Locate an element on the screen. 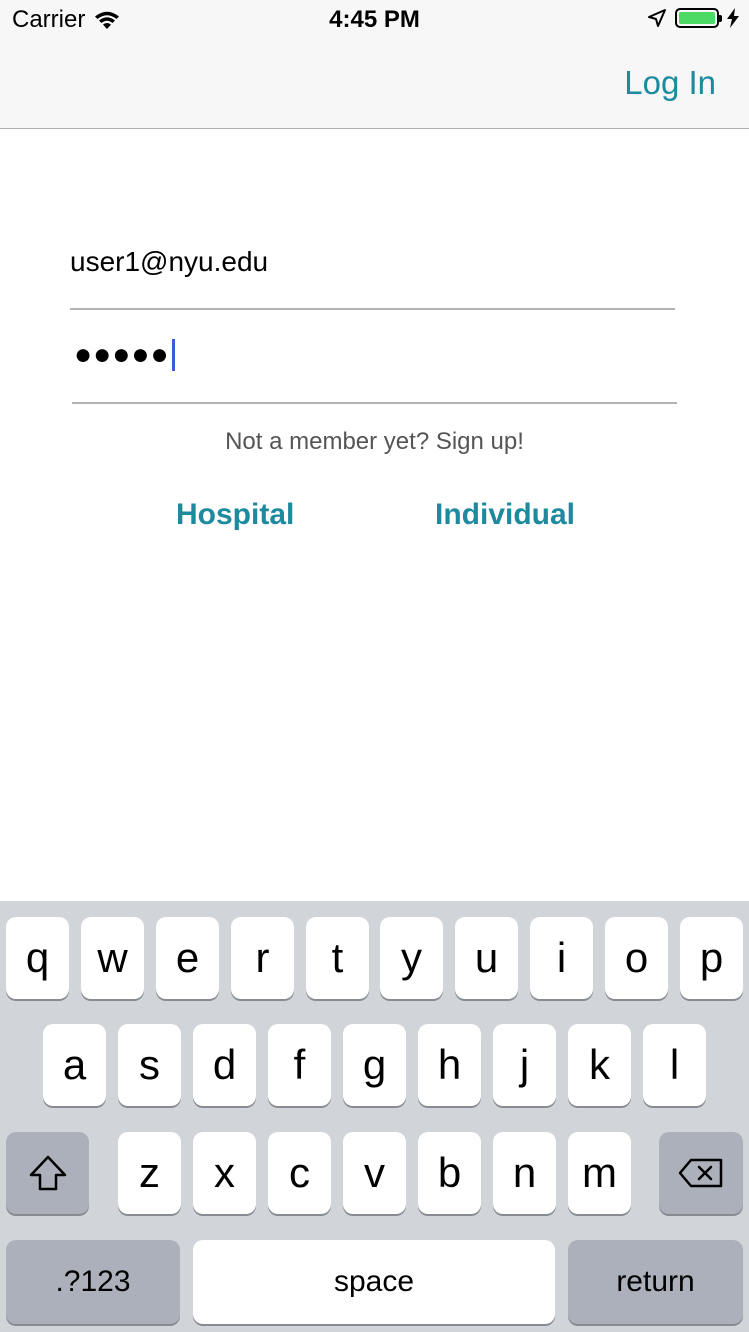 Image resolution: width=749 pixels, height=1332 pixels. individual-signup-button: Individual is located at coordinates (505, 515).